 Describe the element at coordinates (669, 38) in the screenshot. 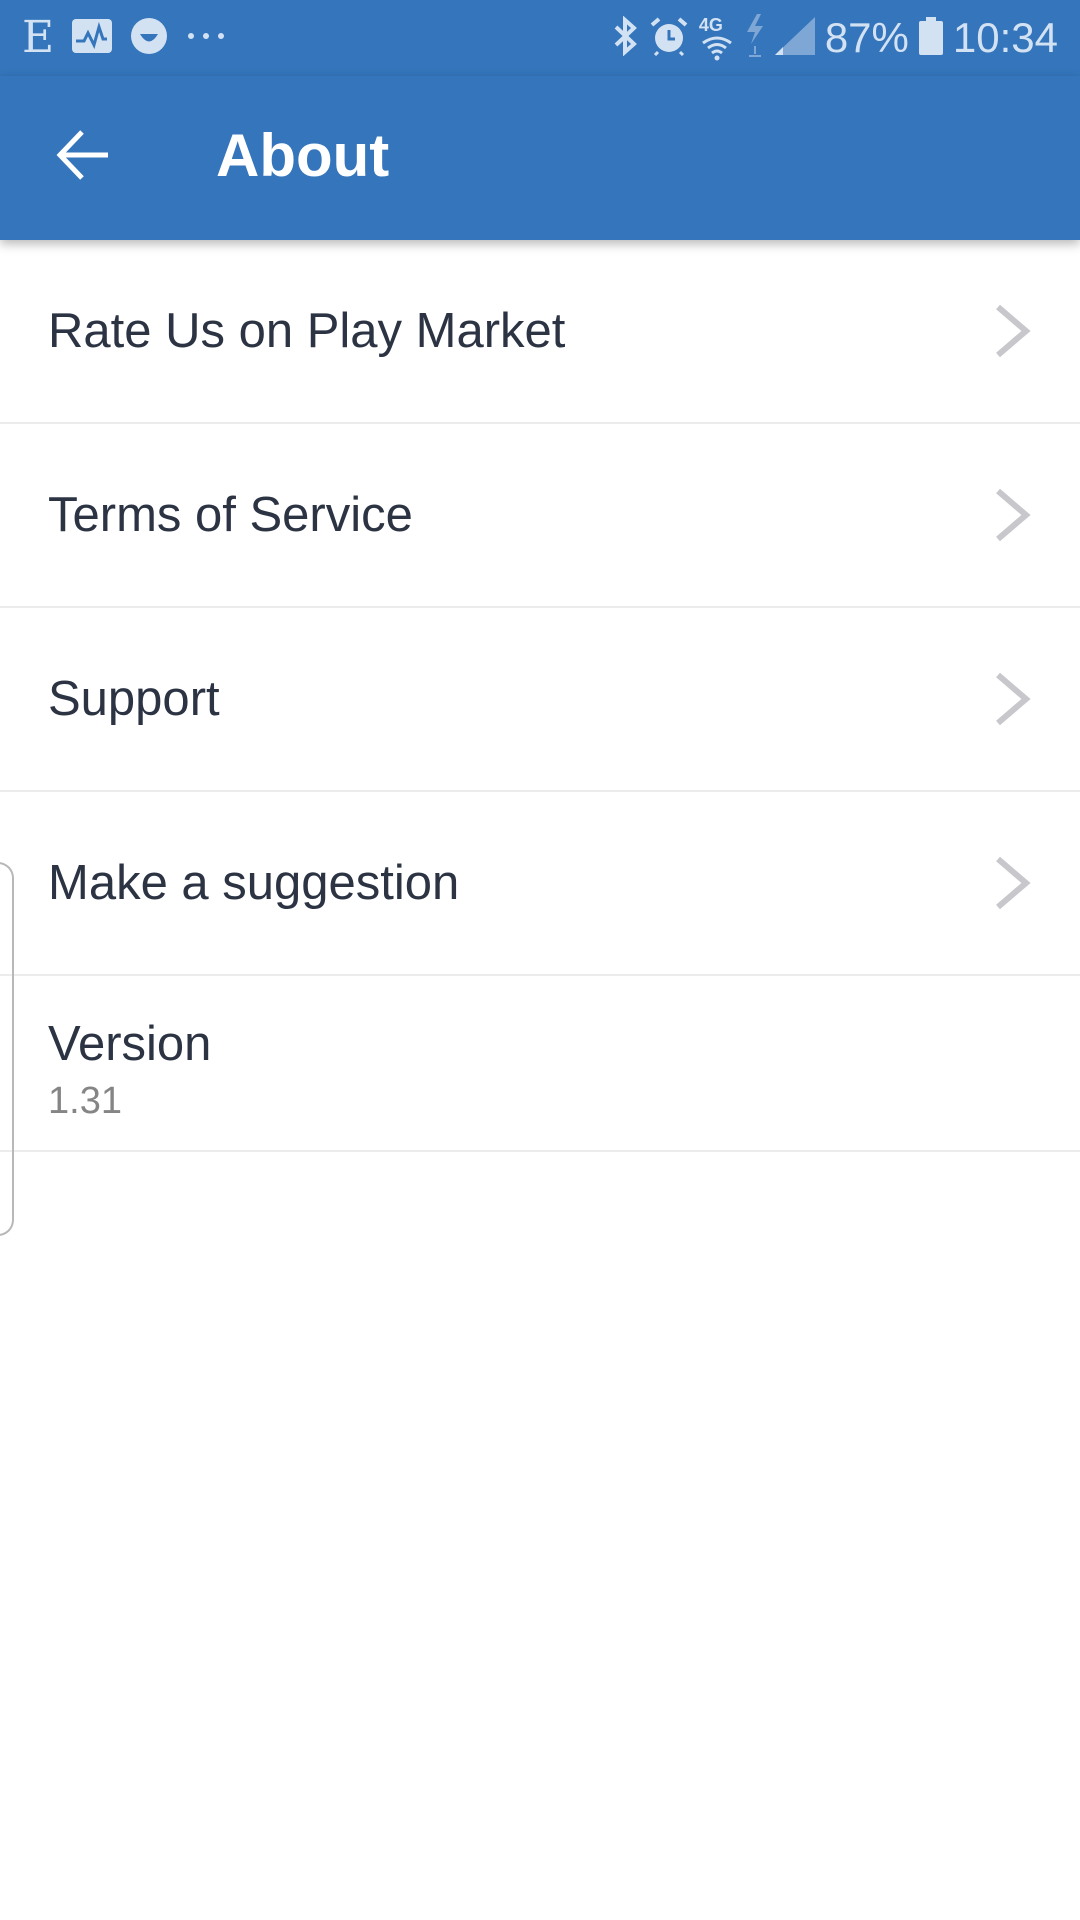

I see `alarm-icon` at that location.